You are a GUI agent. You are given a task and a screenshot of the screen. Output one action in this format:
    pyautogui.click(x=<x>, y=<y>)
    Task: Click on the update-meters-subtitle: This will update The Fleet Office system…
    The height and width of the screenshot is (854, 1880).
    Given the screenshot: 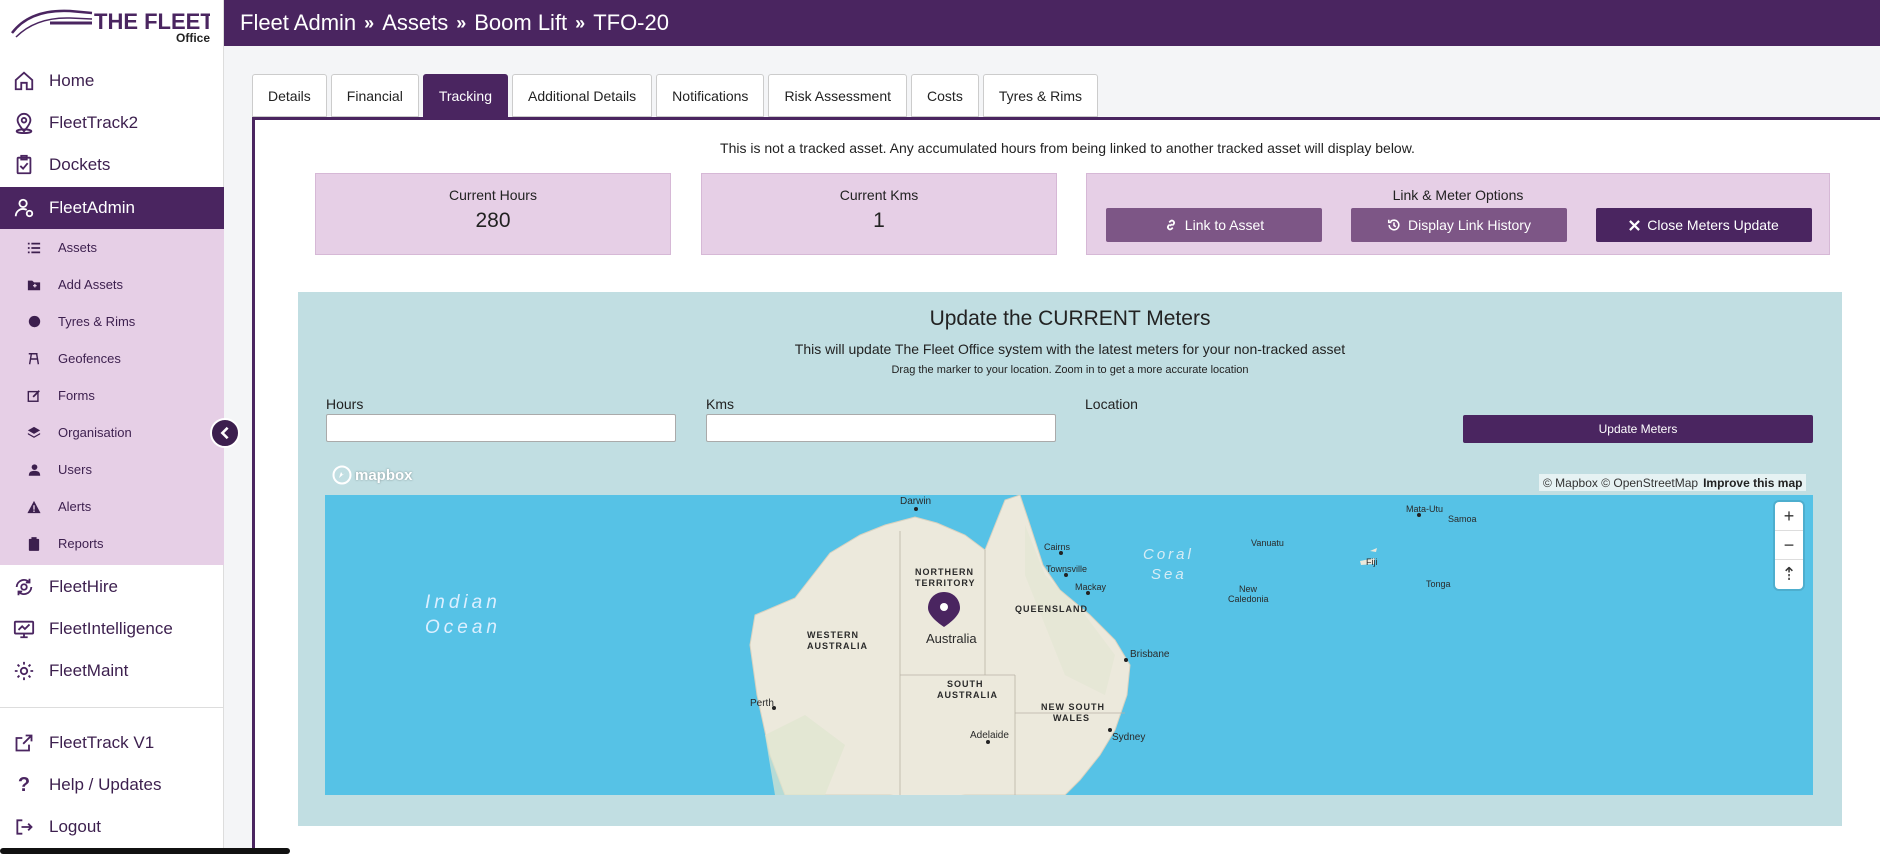 What is the action you would take?
    pyautogui.click(x=1070, y=349)
    